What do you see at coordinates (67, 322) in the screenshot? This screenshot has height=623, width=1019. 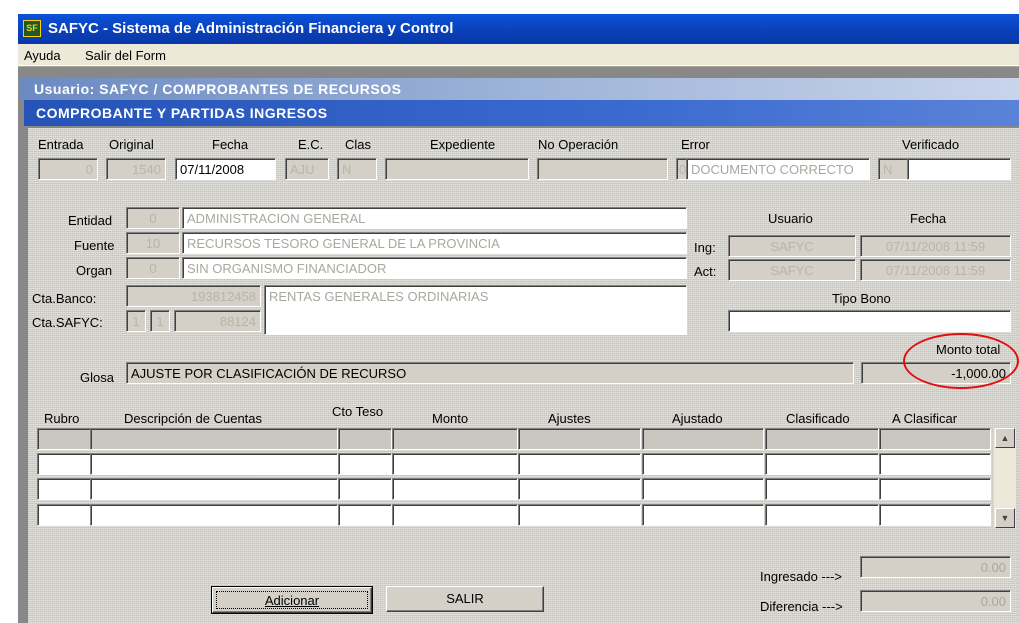 I see `label-cta-safyc: Cta.SAFYC:` at bounding box center [67, 322].